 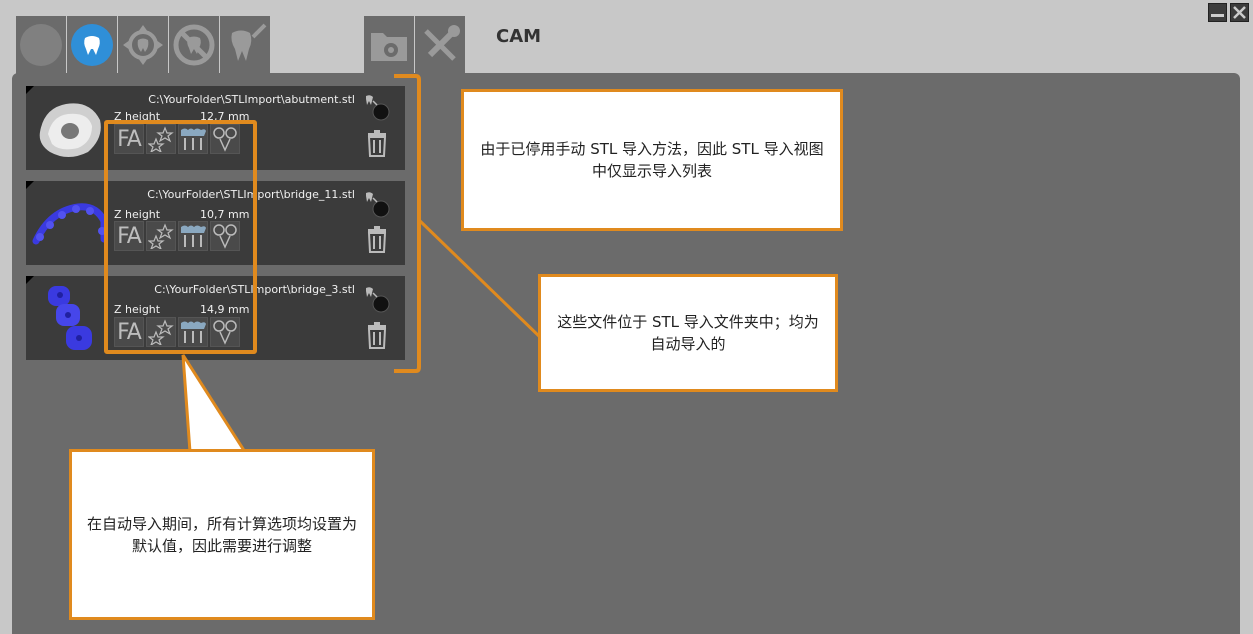 I want to click on top-bar: CAM, so click(x=626, y=37).